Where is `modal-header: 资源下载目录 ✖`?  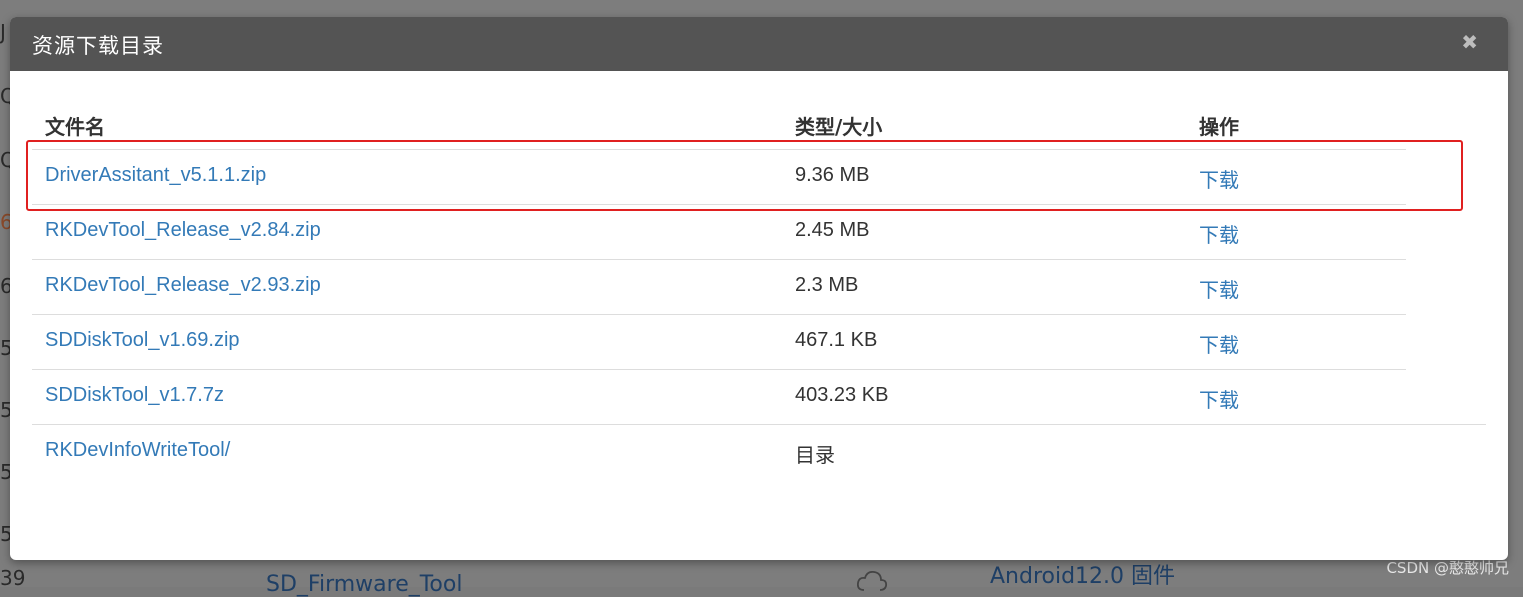 modal-header: 资源下载目录 ✖ is located at coordinates (759, 44).